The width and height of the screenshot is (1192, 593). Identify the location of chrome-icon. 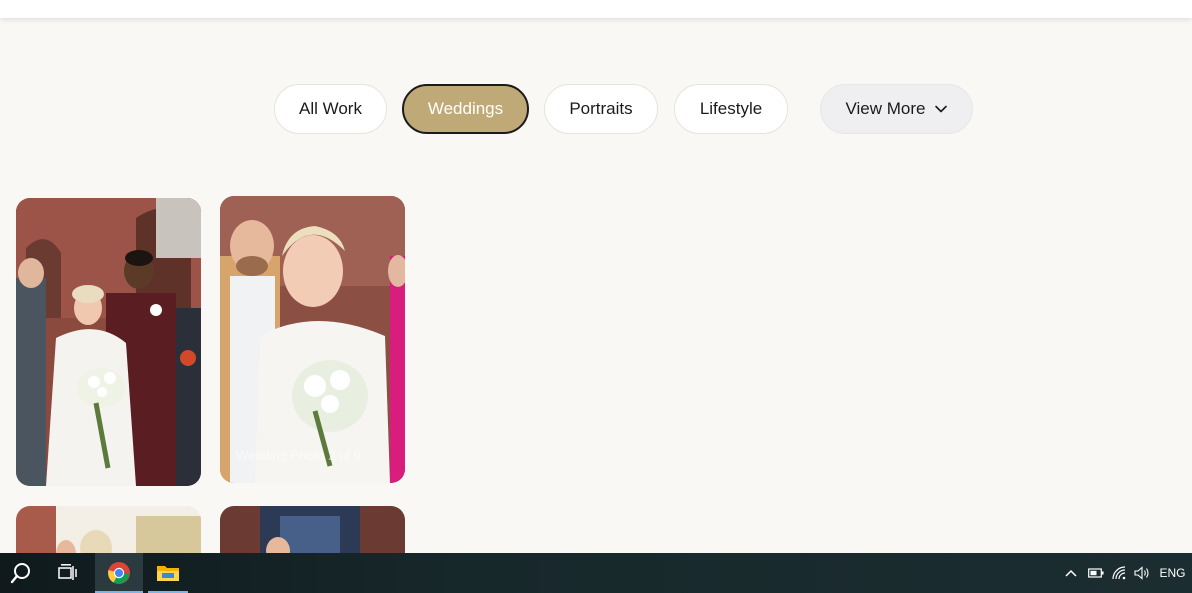
(119, 573).